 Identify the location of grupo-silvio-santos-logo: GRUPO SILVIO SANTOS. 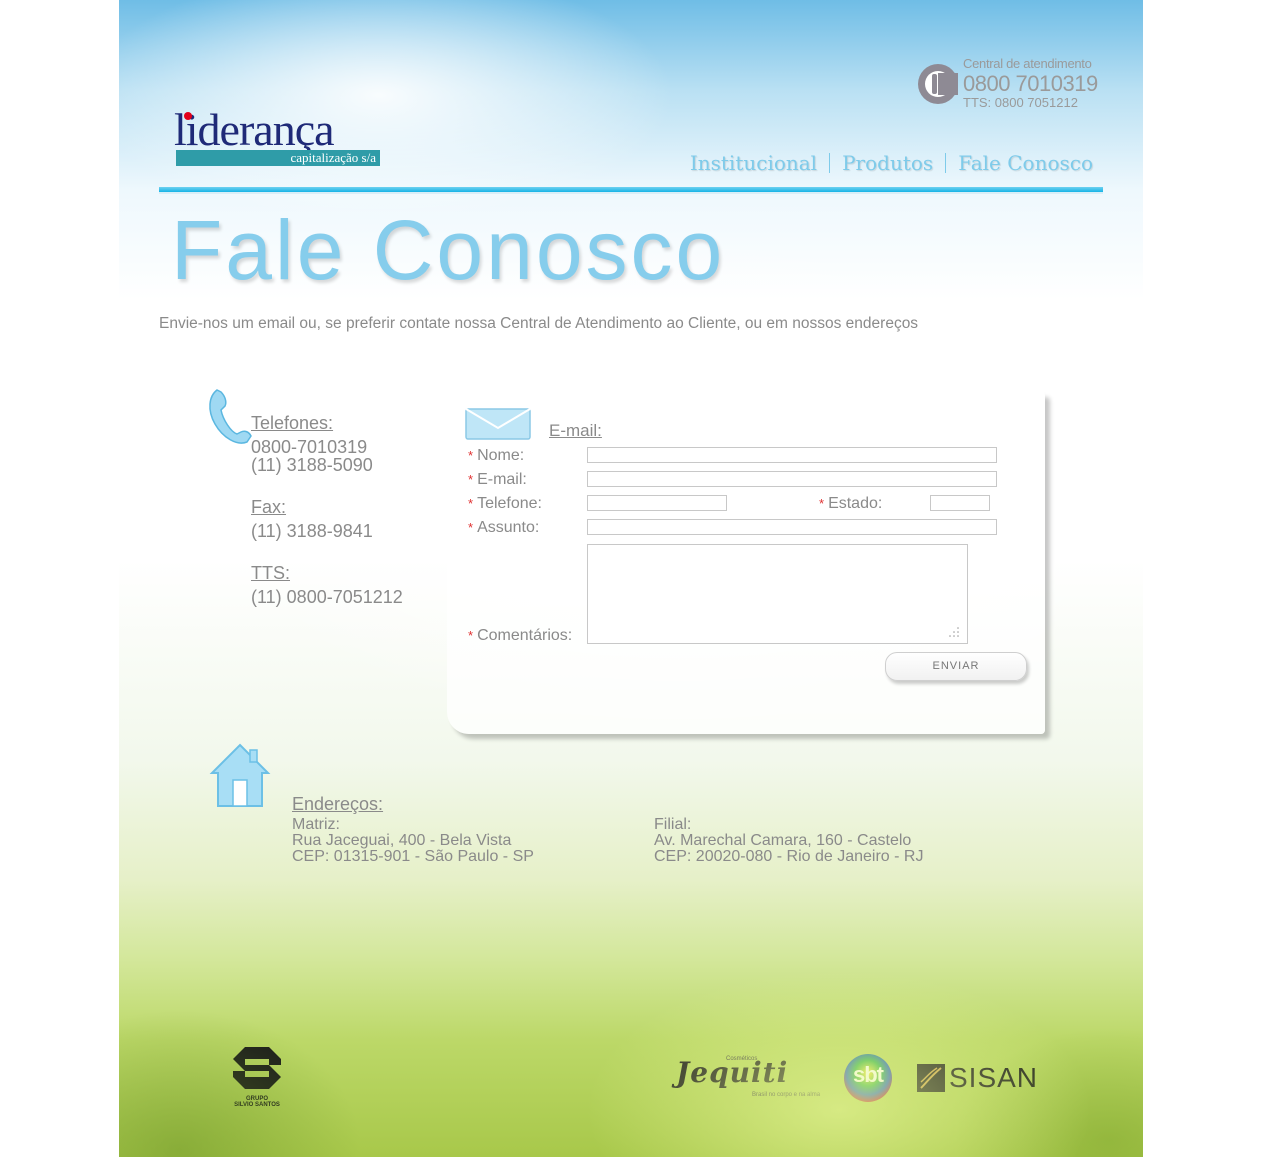
(257, 1076).